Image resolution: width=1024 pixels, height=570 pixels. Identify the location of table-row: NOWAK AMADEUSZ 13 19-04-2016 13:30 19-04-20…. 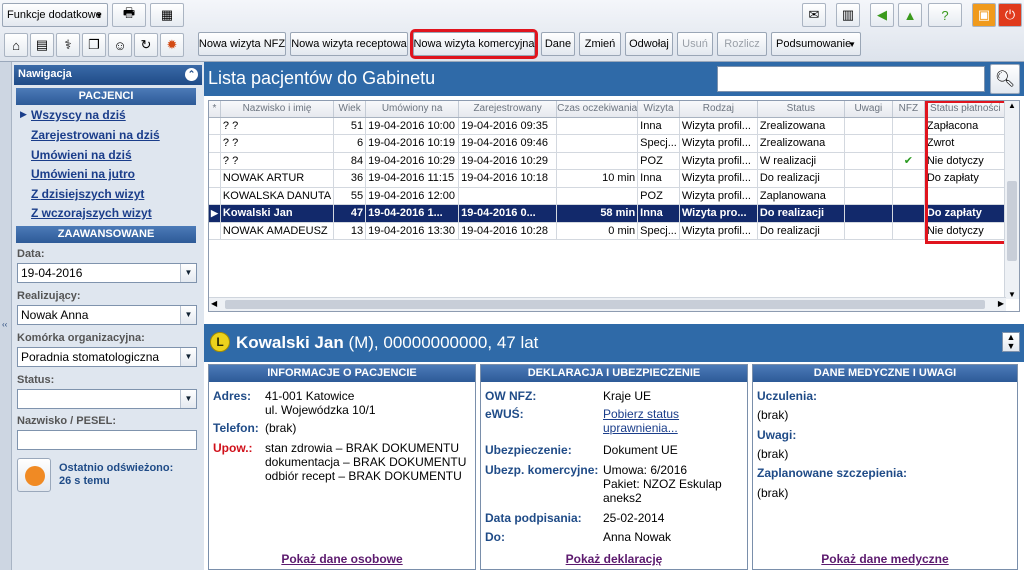
(608, 231).